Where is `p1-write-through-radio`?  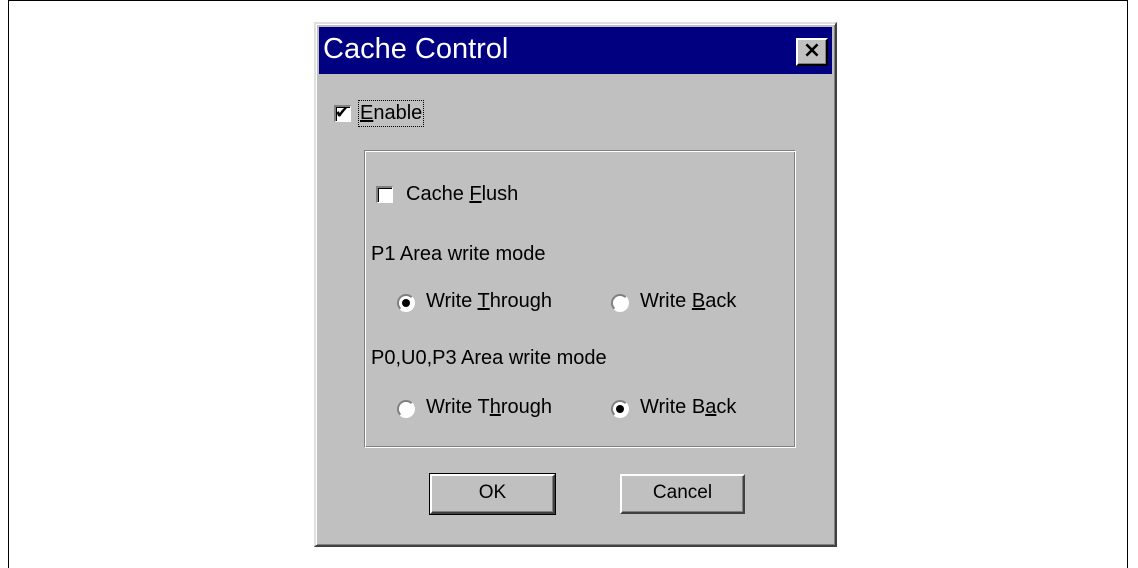
p1-write-through-radio is located at coordinates (406, 303).